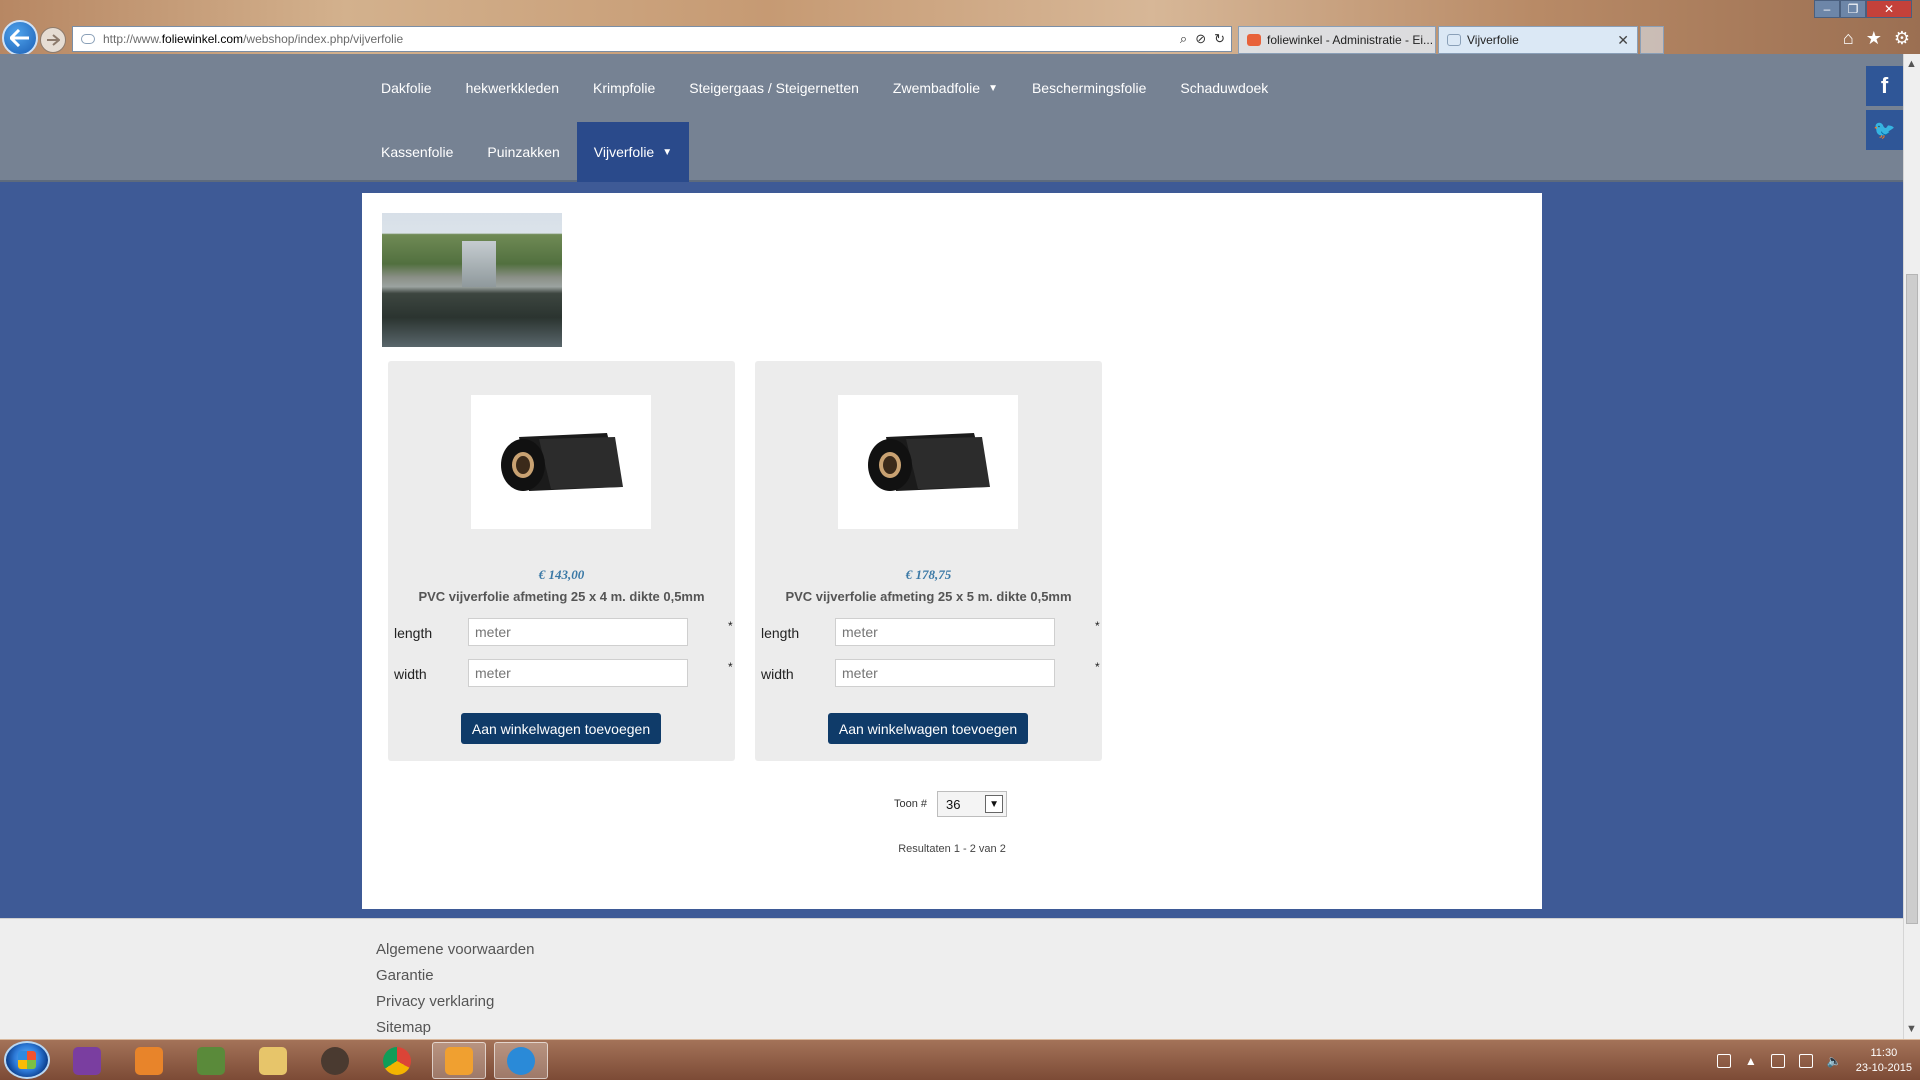 This screenshot has height=1080, width=1920. What do you see at coordinates (88, 39) in the screenshot?
I see `page-icon` at bounding box center [88, 39].